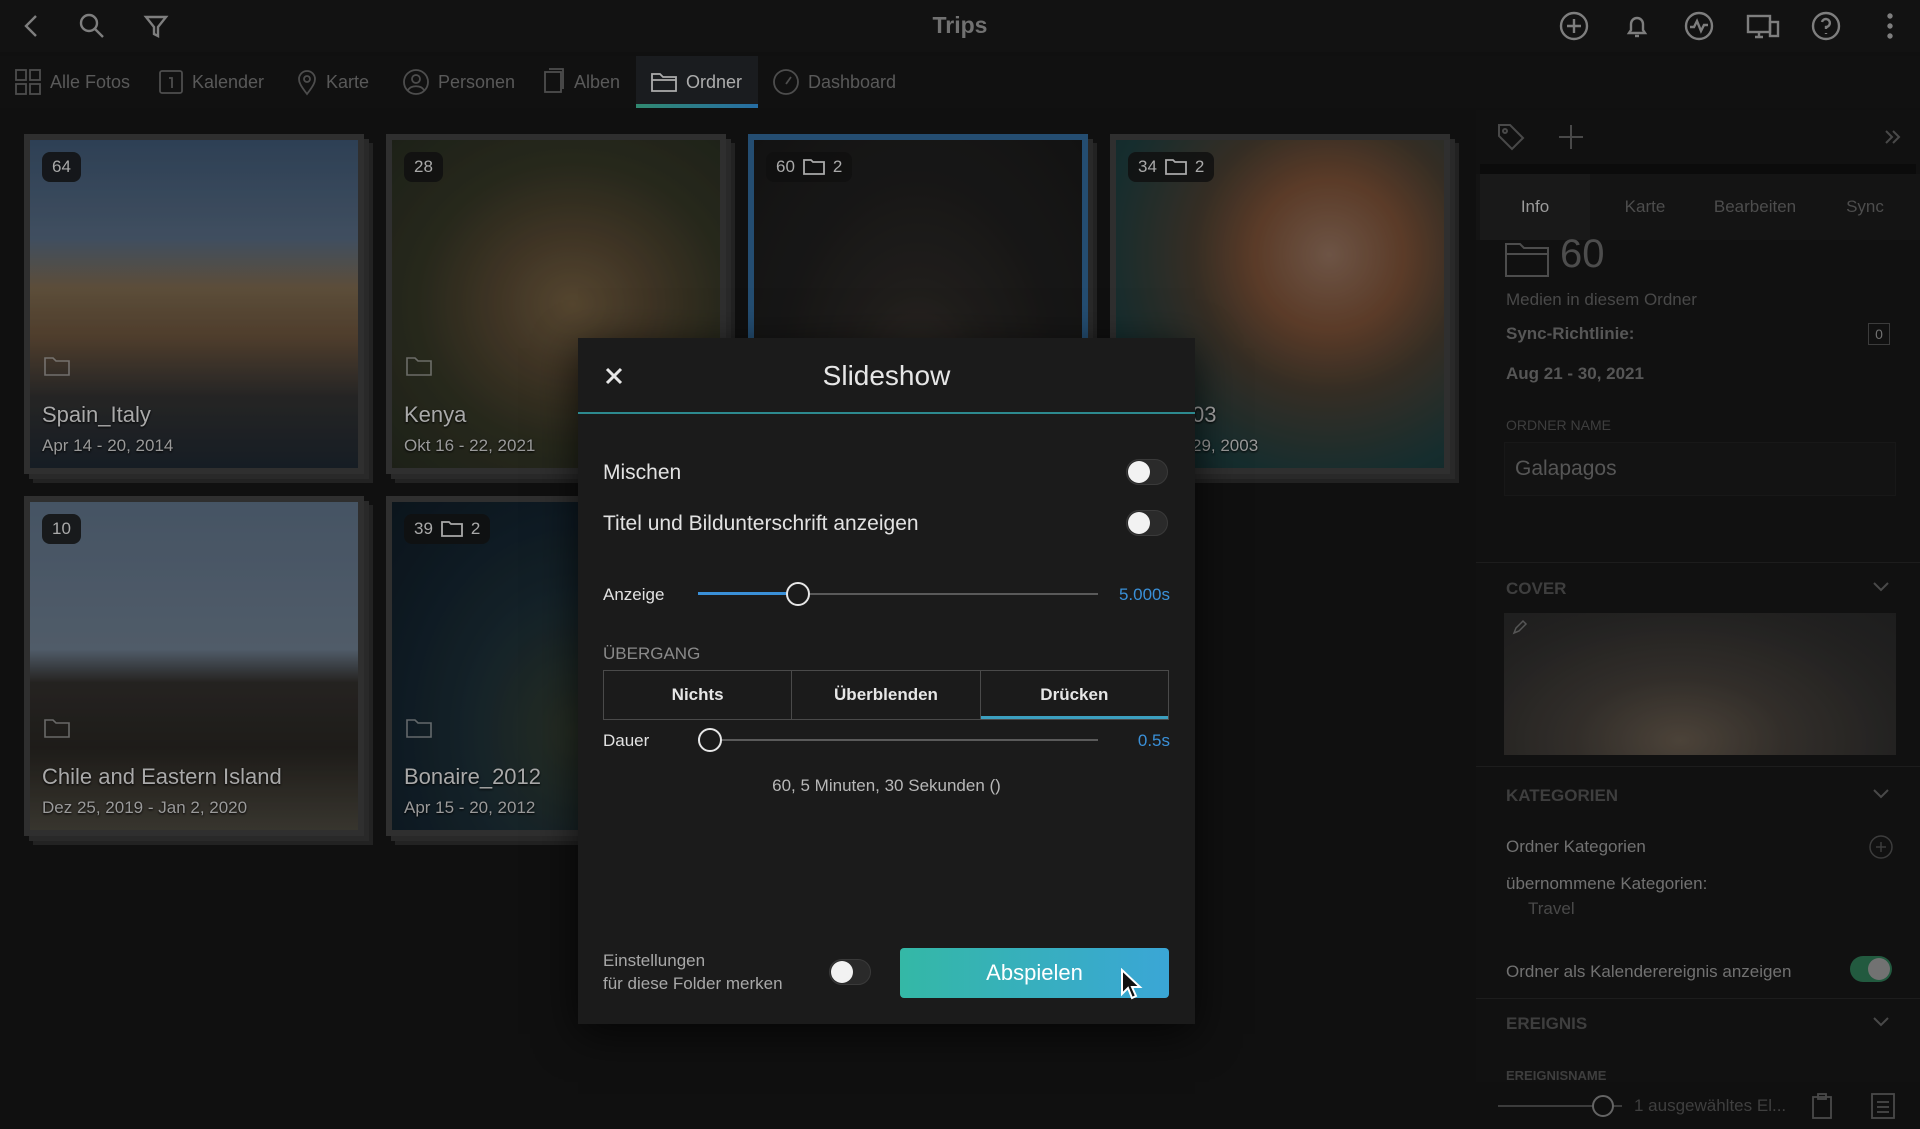 This screenshot has width=1920, height=1129. What do you see at coordinates (1700, 684) in the screenshot?
I see `cover-image` at bounding box center [1700, 684].